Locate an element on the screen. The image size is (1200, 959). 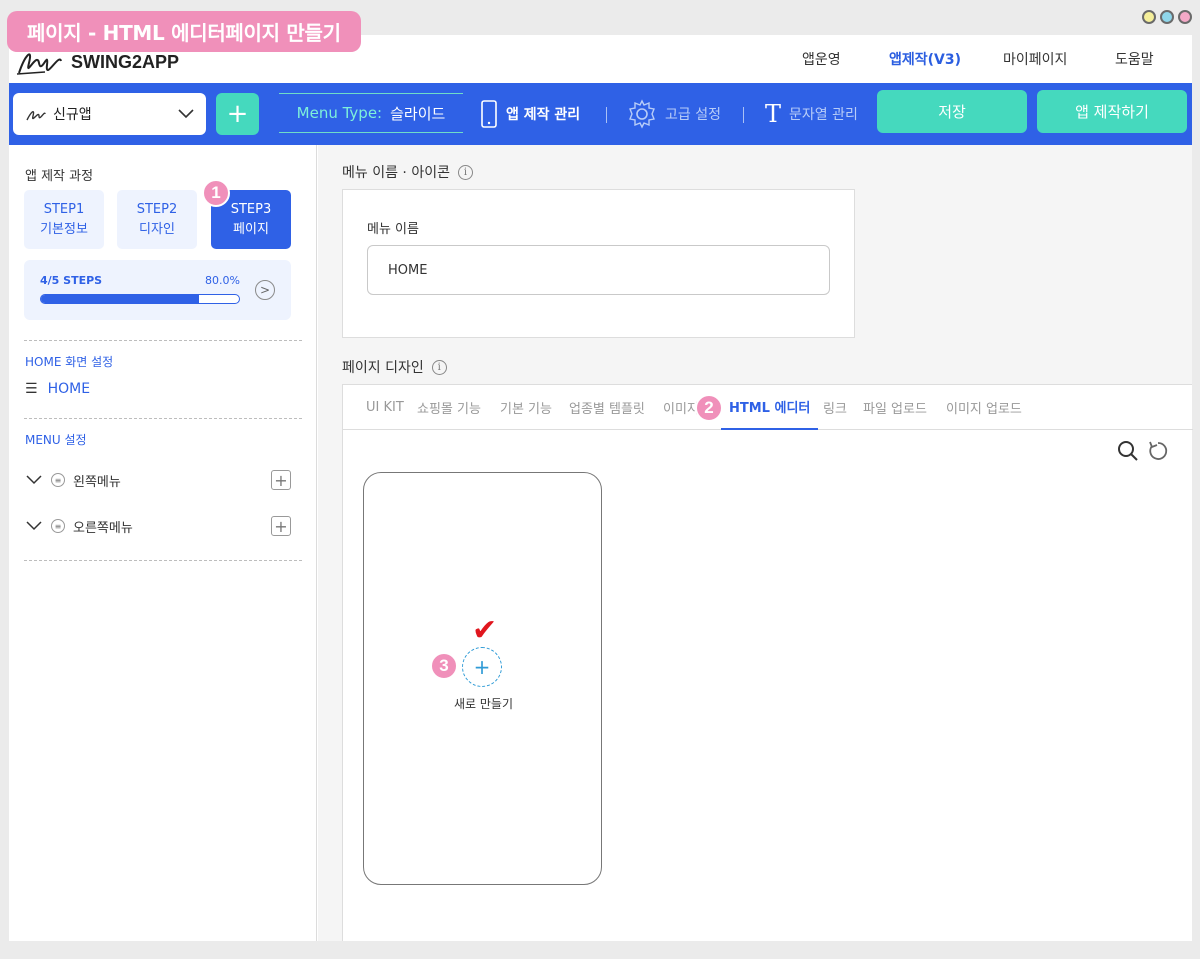
section-title-text: 메뉴 이름 · 아이콘 is located at coordinates (396, 173).